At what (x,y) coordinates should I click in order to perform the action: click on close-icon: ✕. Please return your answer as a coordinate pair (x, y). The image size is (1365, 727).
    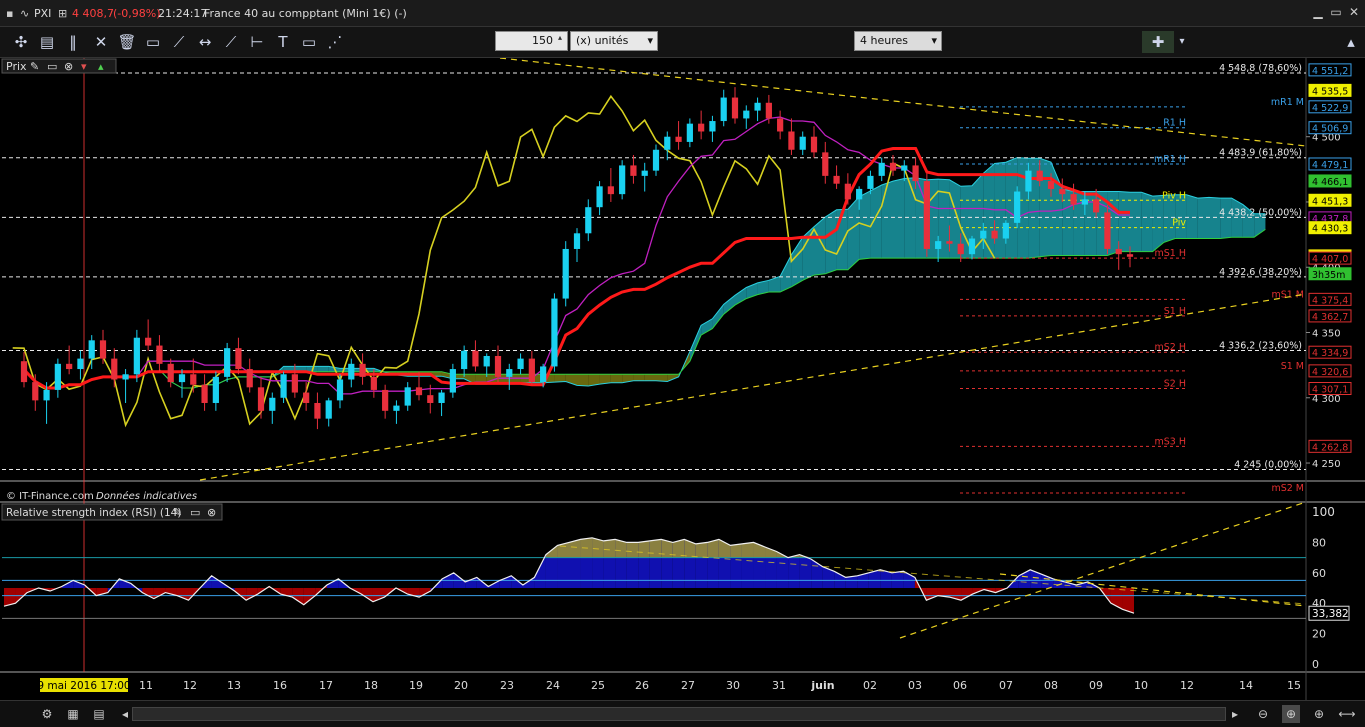
    Looking at the image, I should click on (1354, 12).